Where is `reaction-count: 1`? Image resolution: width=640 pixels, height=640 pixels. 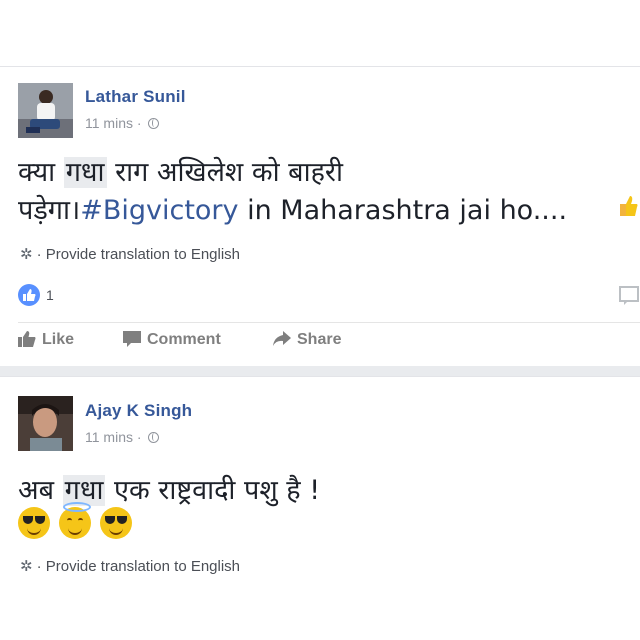
reaction-count: 1 is located at coordinates (50, 295).